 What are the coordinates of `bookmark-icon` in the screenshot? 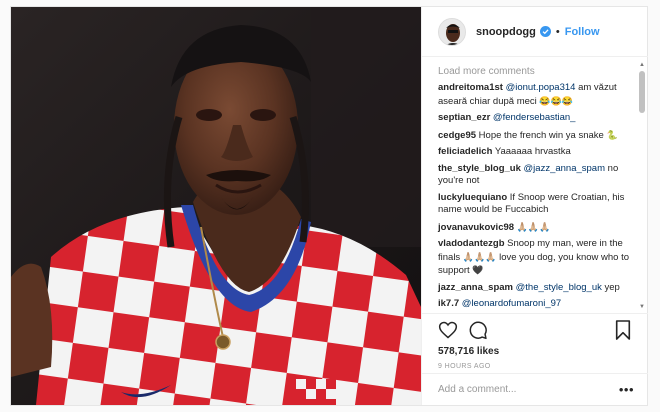 It's located at (623, 330).